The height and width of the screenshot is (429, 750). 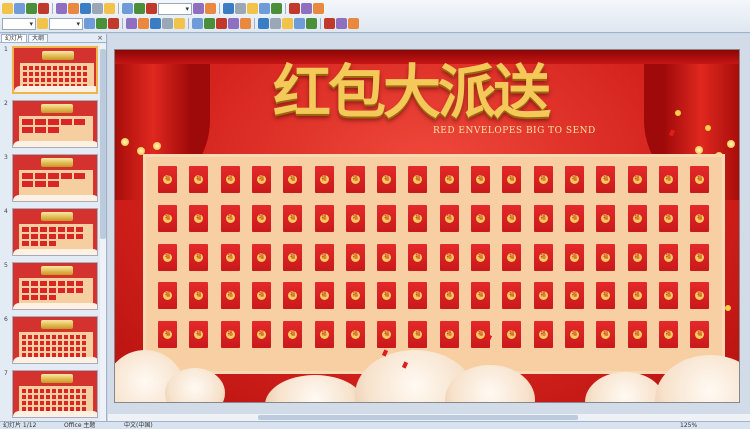 I want to click on decrease-font-icon, so click(x=209, y=23).